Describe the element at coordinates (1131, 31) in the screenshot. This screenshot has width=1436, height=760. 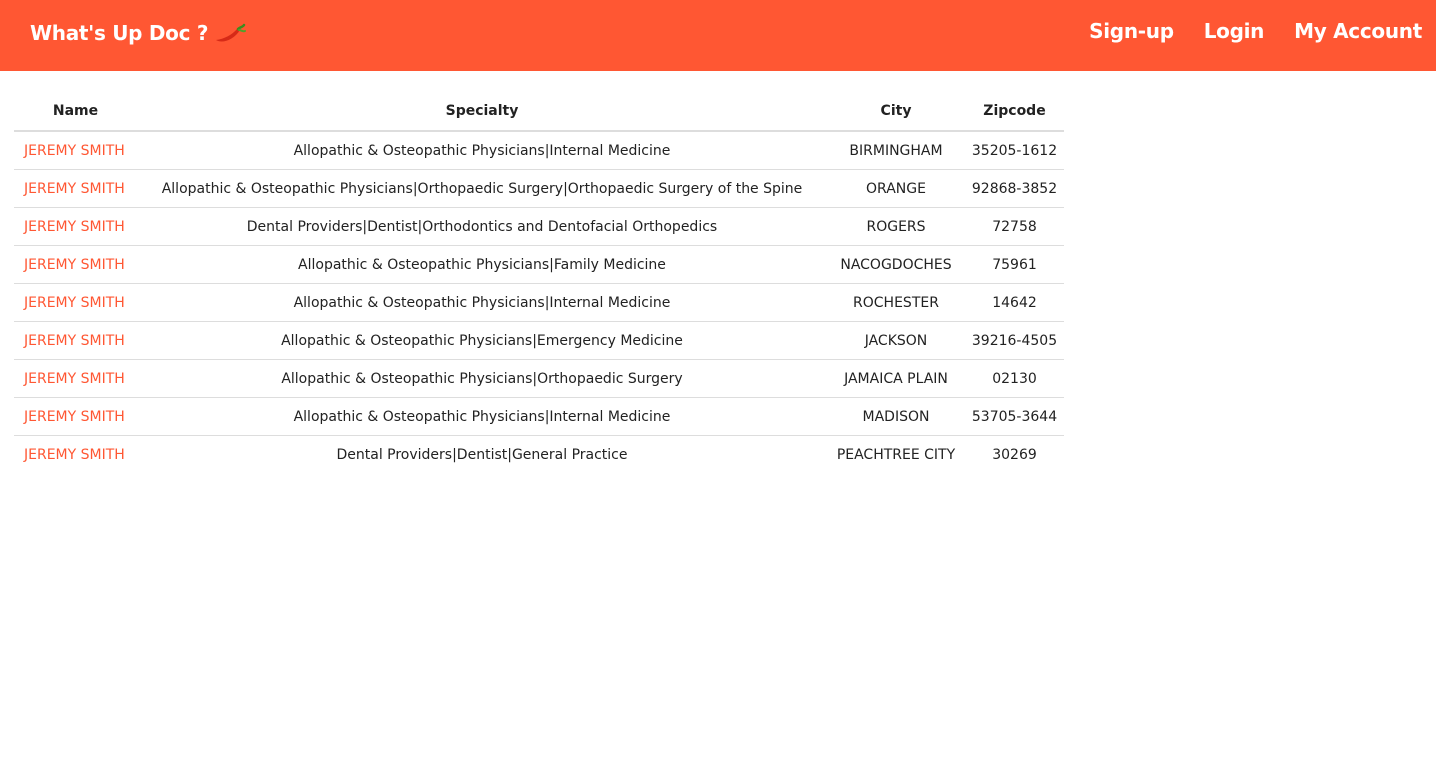
I see `nav-signup-link: Sign-up` at that location.